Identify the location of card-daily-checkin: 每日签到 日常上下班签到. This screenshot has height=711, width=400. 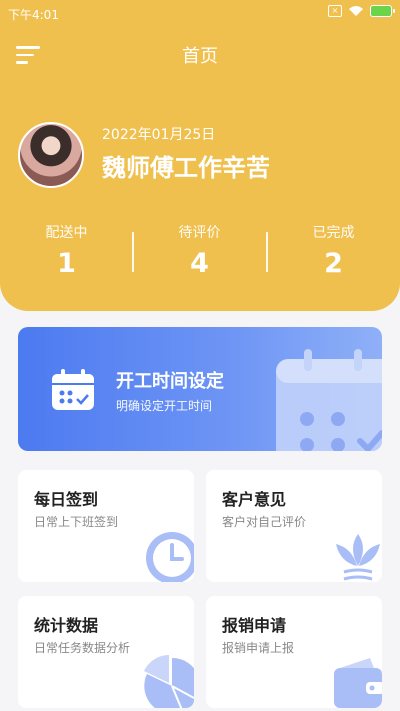
(106, 526).